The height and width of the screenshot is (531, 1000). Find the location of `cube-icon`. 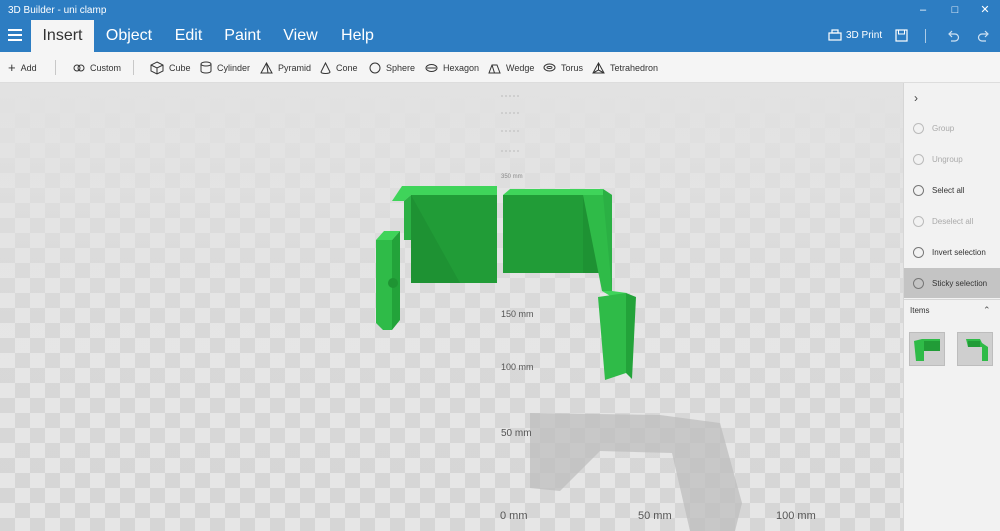

cube-icon is located at coordinates (157, 67).